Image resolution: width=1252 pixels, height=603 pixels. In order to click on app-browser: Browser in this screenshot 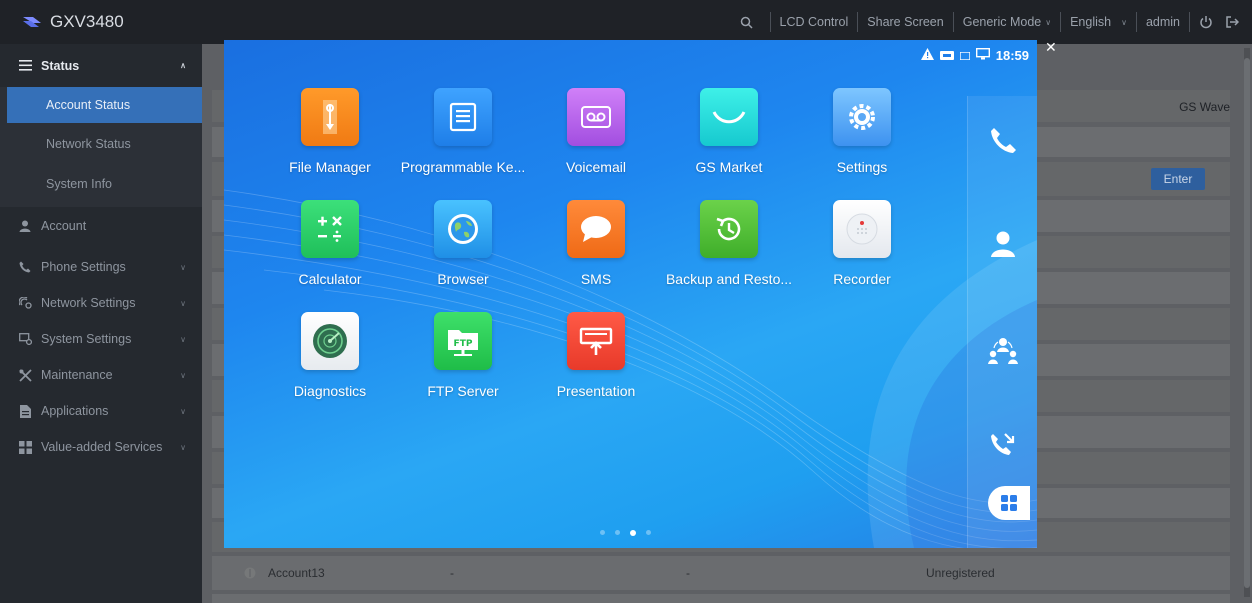, I will do `click(463, 243)`.